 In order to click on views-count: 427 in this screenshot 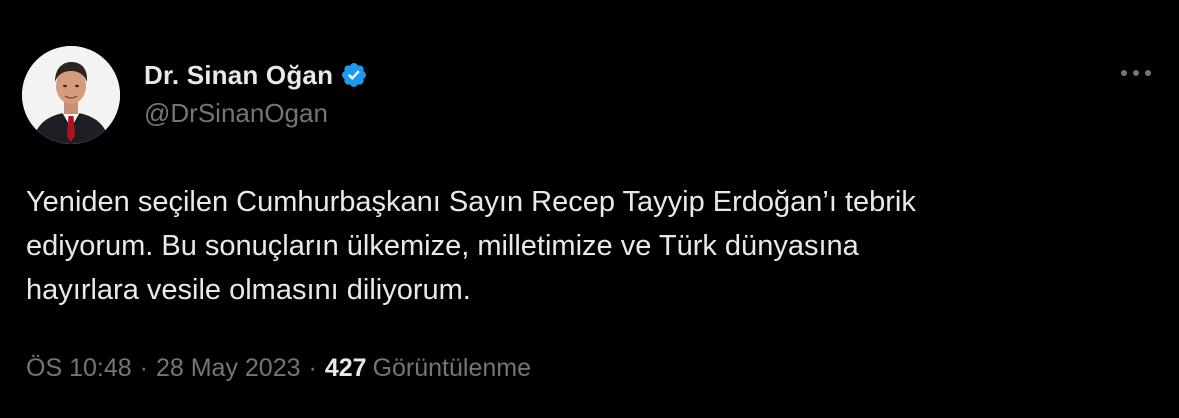, I will do `click(345, 368)`.